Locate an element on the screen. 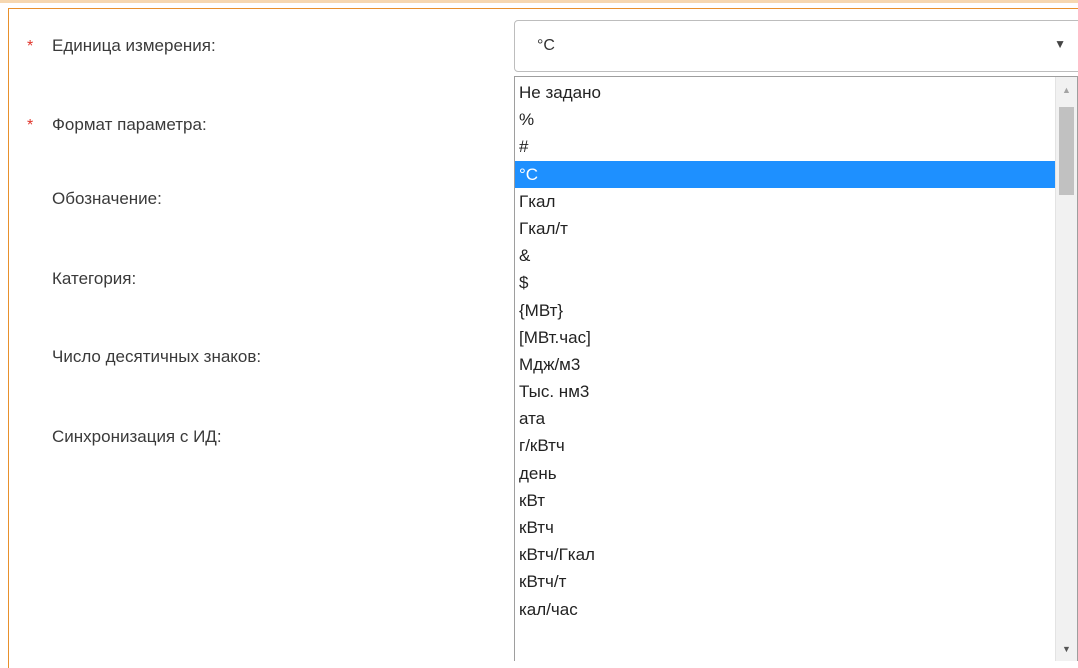  unit-select-value: °C is located at coordinates (546, 45).